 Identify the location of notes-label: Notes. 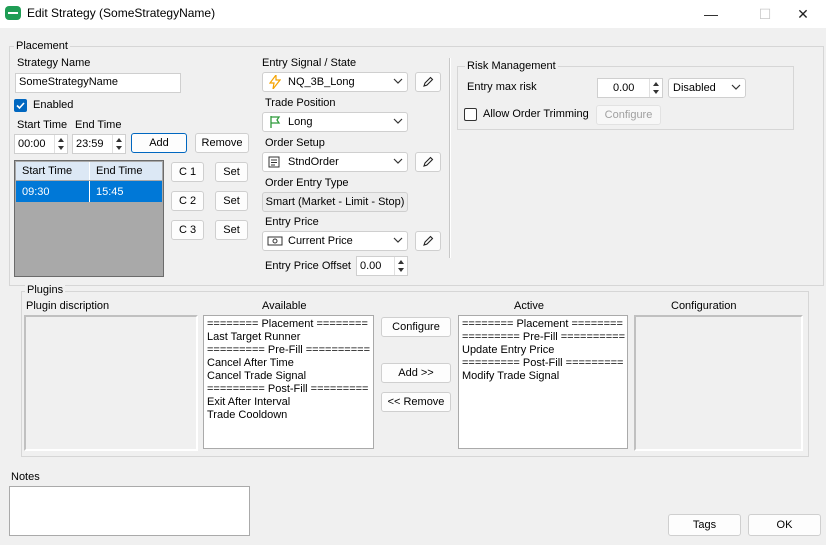
(25, 477).